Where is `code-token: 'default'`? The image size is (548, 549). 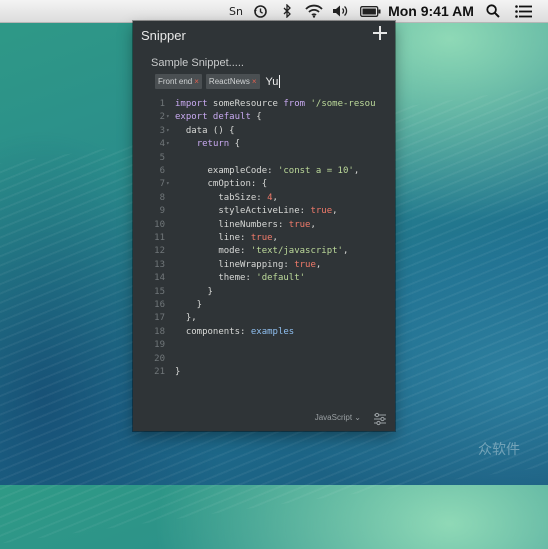 code-token: 'default' is located at coordinates (281, 278).